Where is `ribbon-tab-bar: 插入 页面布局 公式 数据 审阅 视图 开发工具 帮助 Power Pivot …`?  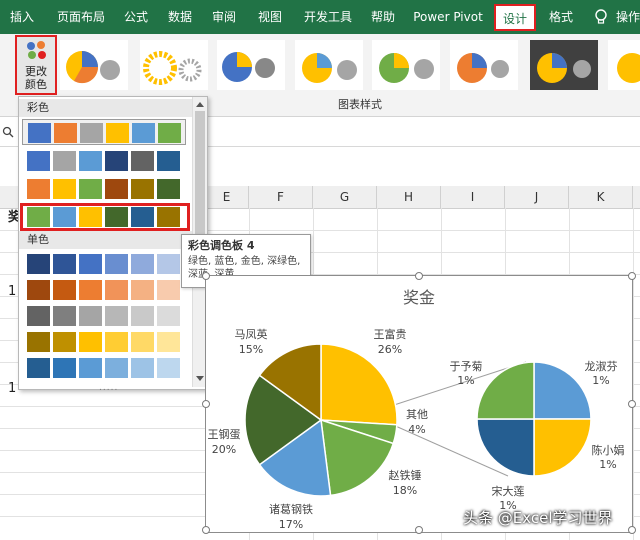
ribbon-tab-bar: 插入 页面布局 公式 数据 审阅 视图 开发工具 帮助 Power Pivot … is located at coordinates (320, 17).